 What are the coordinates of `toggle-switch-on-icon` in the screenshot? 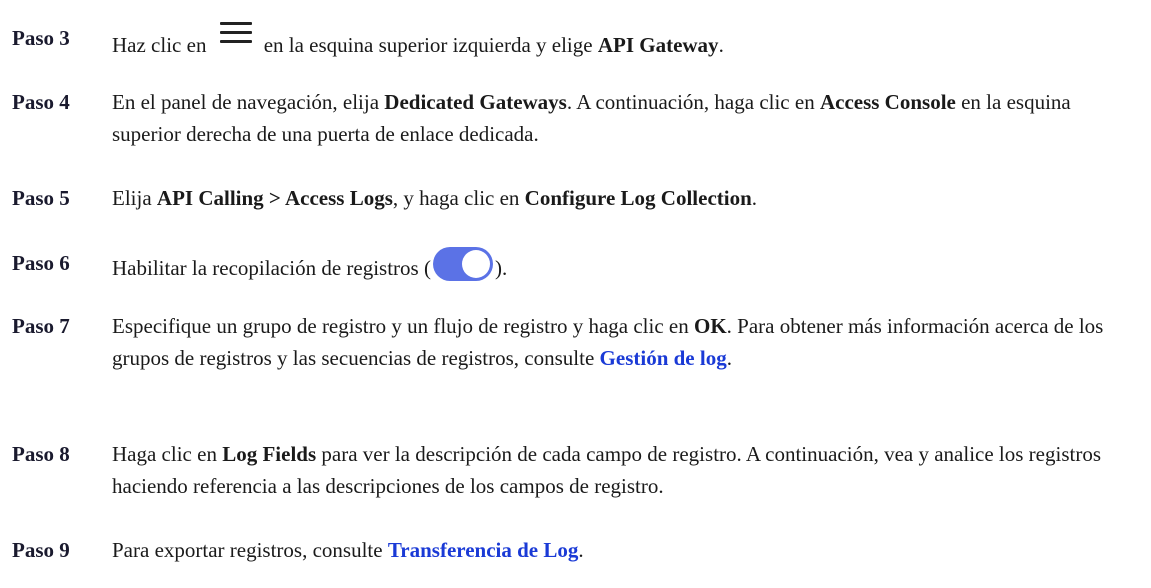 It's located at (462, 264).